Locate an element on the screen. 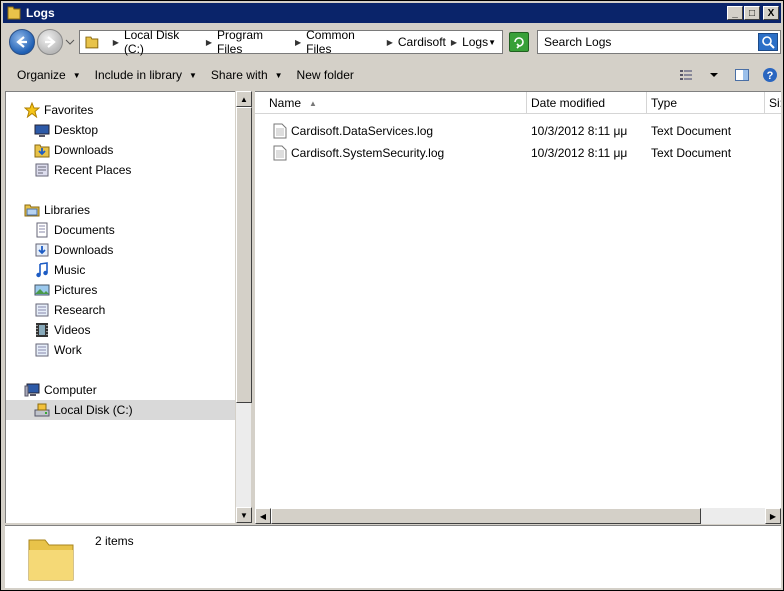 The height and width of the screenshot is (591, 784). arrow-right-icon is located at coordinates (50, 42).